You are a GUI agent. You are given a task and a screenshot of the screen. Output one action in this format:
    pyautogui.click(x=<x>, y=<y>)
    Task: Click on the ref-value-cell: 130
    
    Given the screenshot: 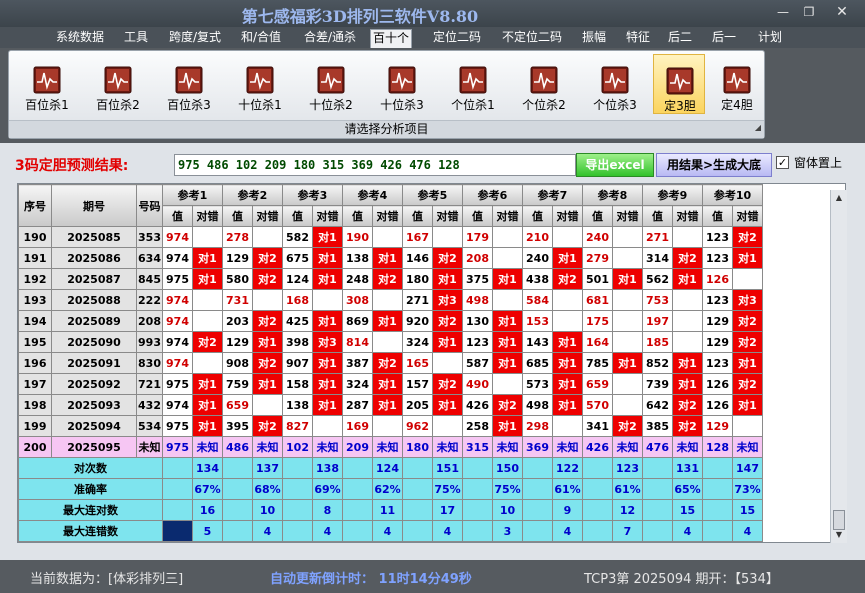 What is the action you would take?
    pyautogui.click(x=477, y=321)
    